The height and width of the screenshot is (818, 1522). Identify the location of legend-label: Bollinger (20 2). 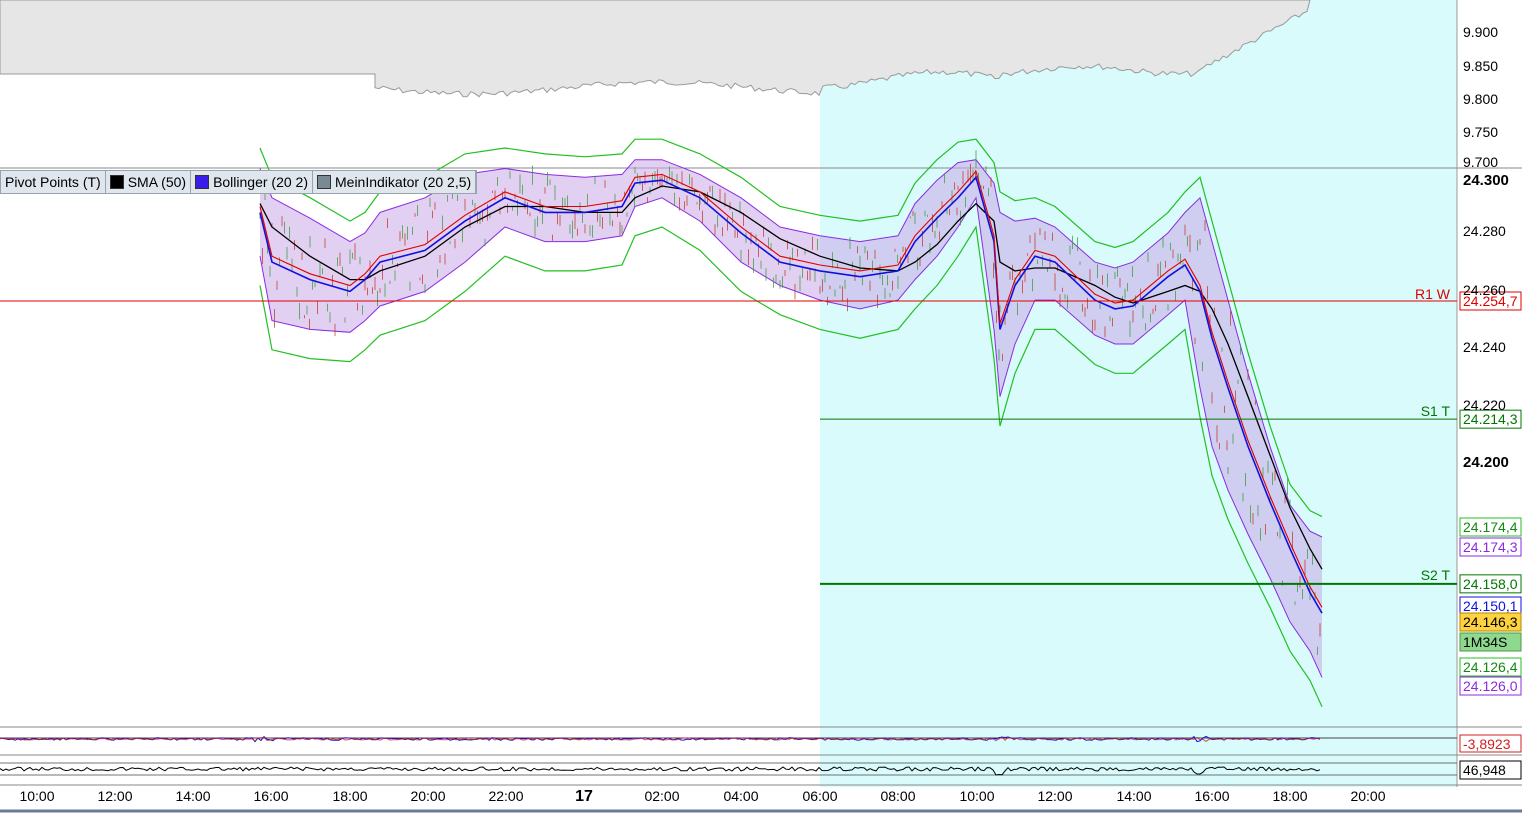
(260, 182).